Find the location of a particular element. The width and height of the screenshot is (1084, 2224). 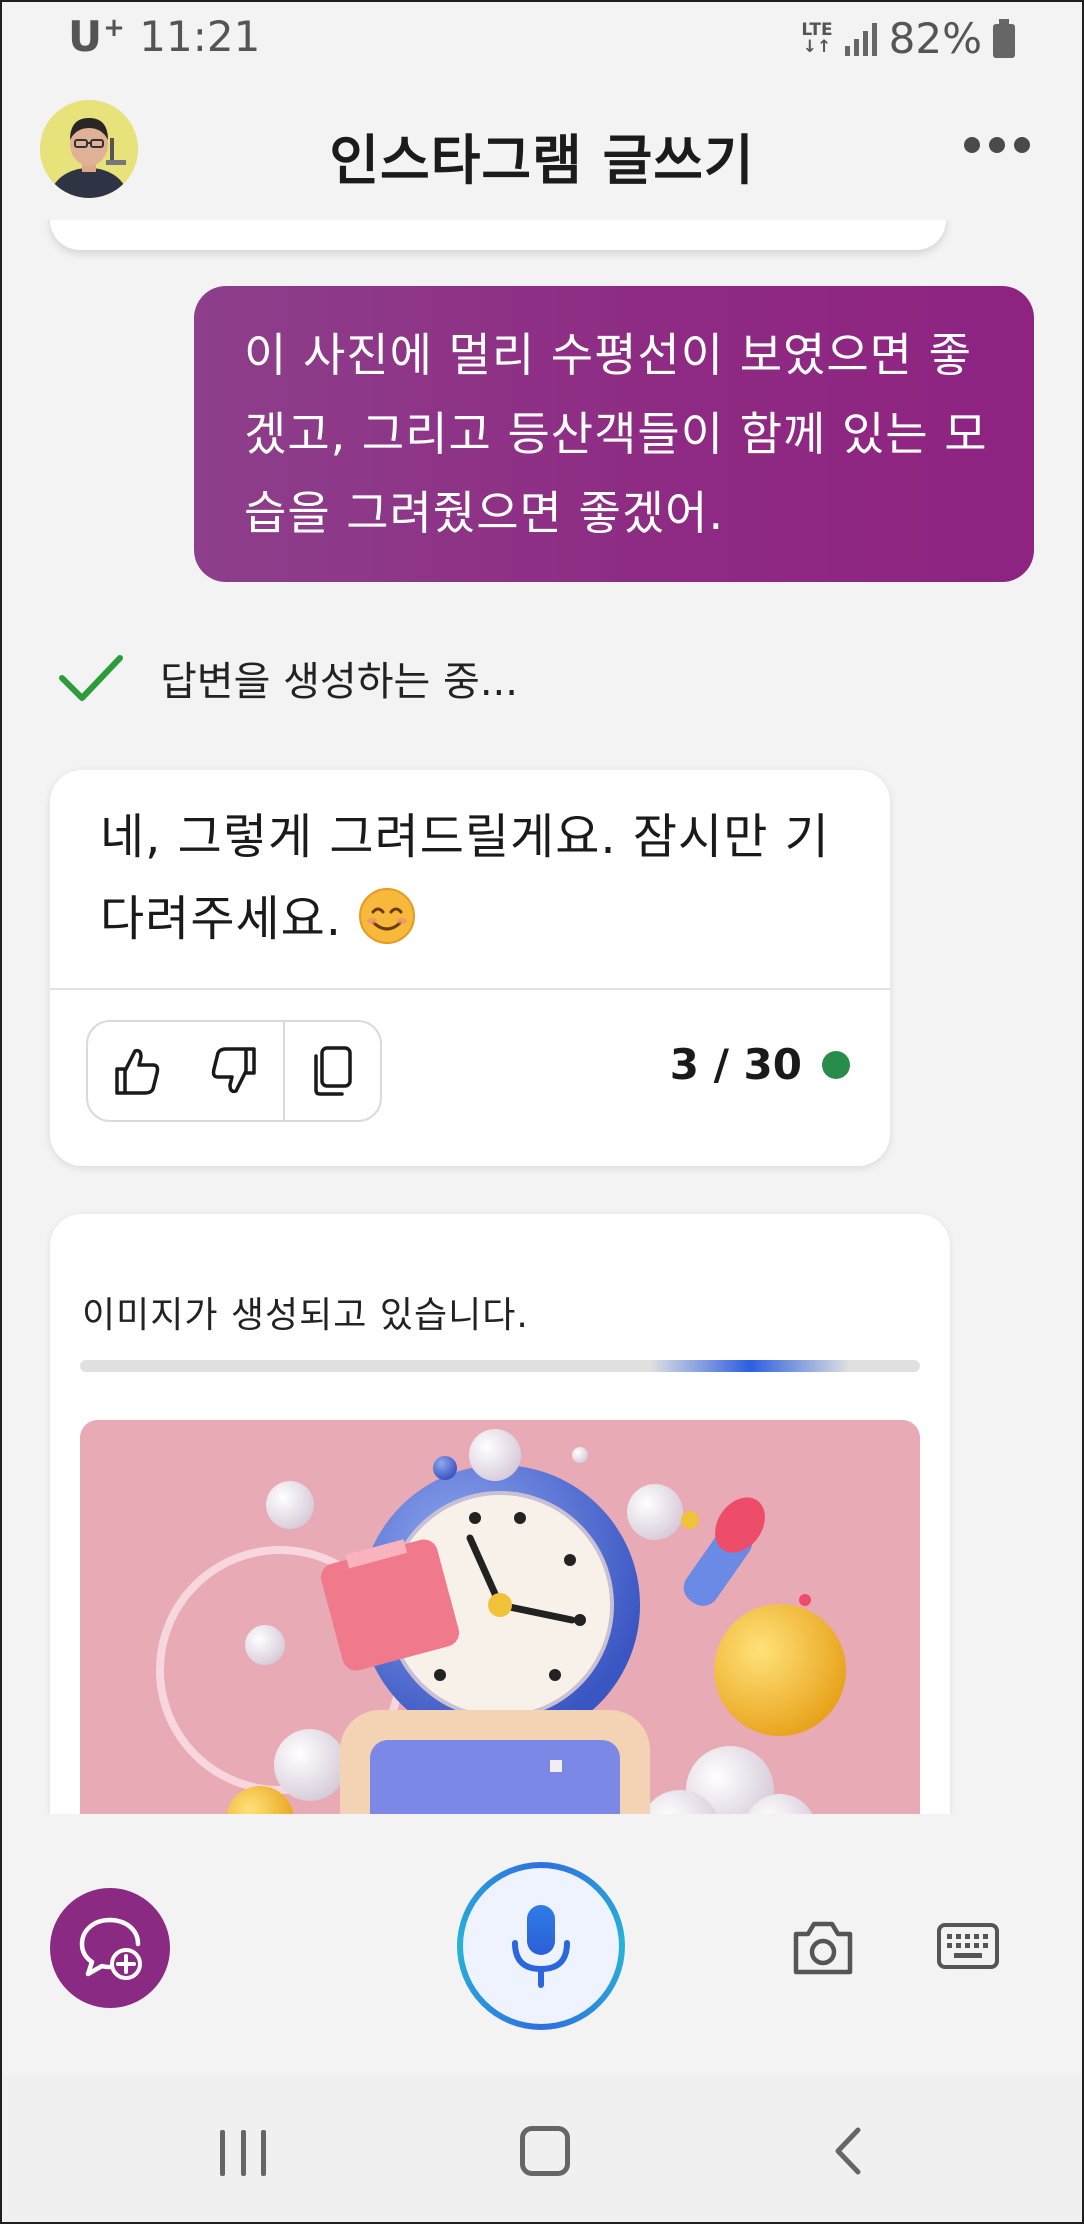

copy-button is located at coordinates (331, 1071).